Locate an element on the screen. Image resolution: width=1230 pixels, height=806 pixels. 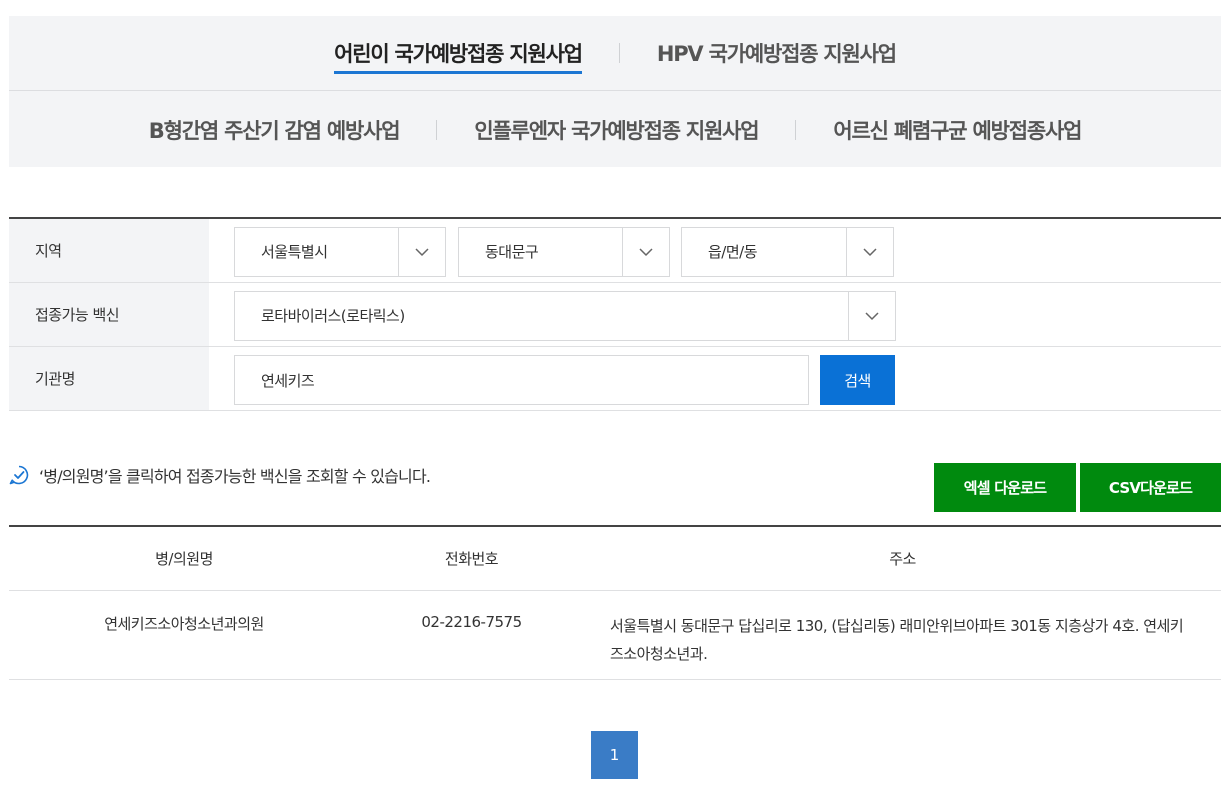
clinic-name-link: 연세키즈소아청소년과의원 is located at coordinates (184, 635).